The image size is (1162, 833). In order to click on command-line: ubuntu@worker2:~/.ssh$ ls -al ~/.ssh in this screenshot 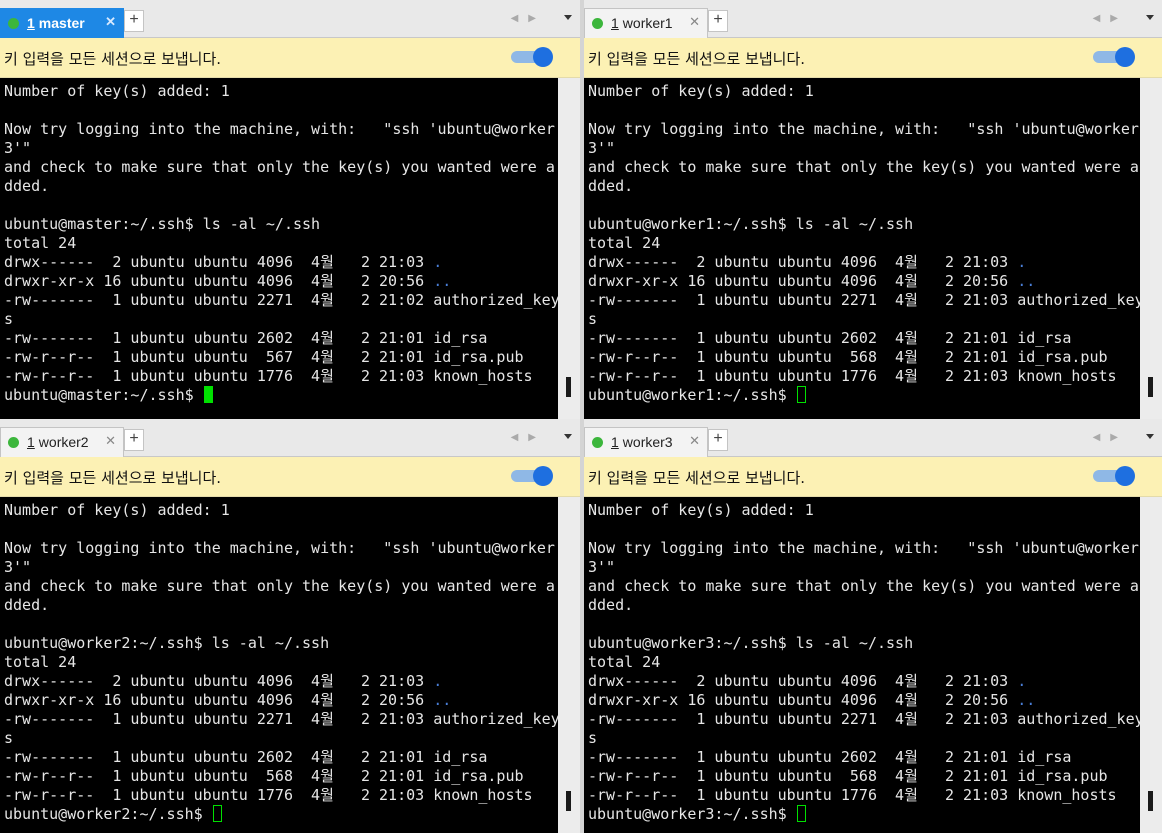, I will do `click(167, 643)`.